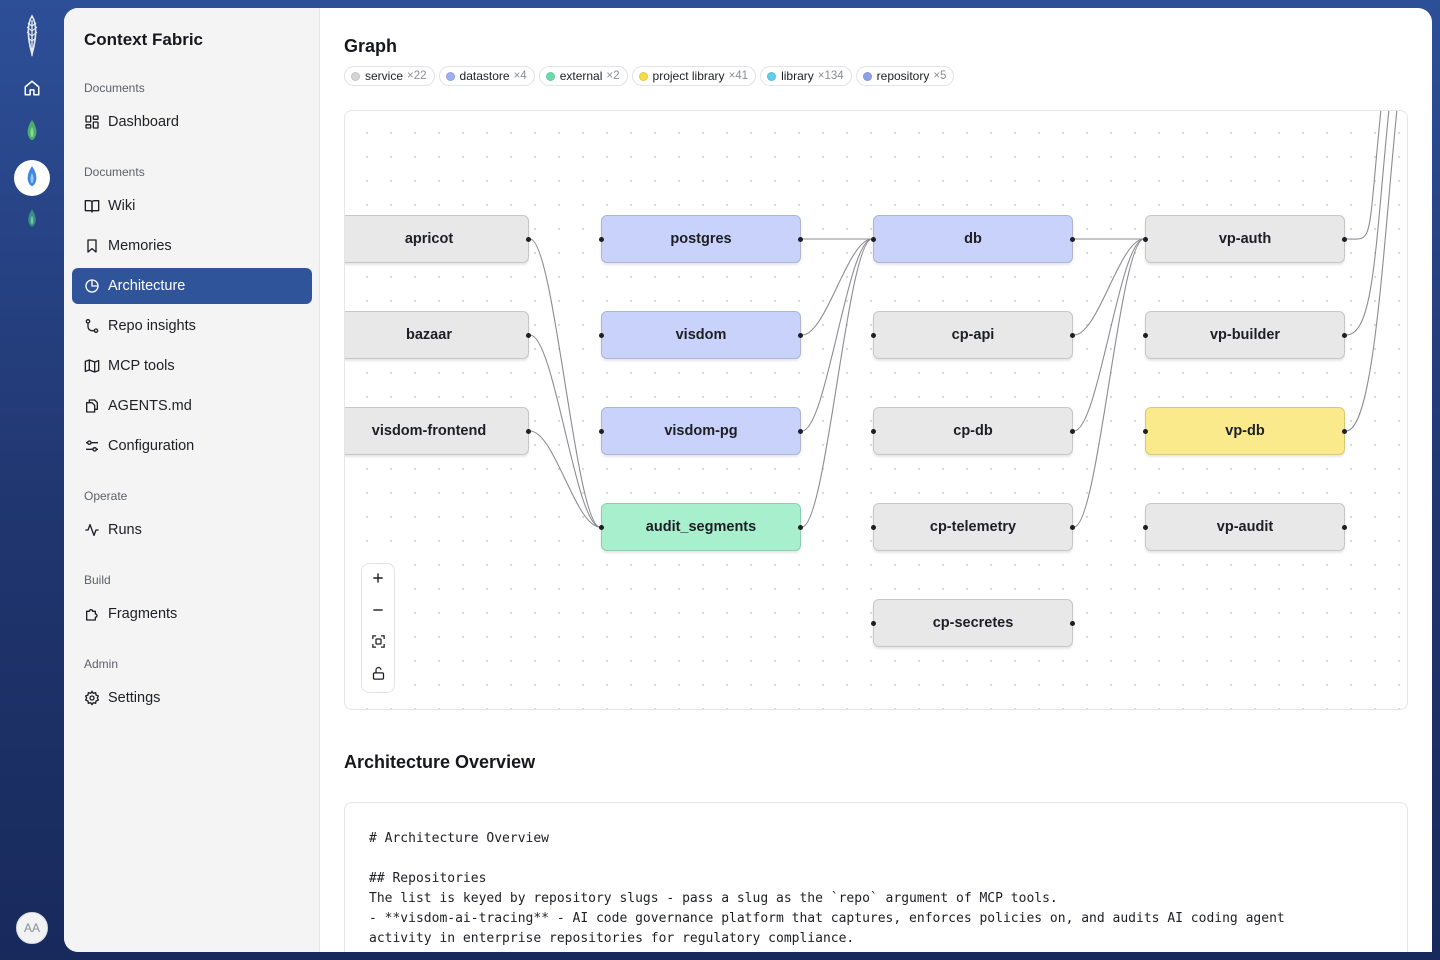 Image resolution: width=1440 pixels, height=960 pixels. I want to click on nav-item-architecture: Architecture, so click(192, 286).